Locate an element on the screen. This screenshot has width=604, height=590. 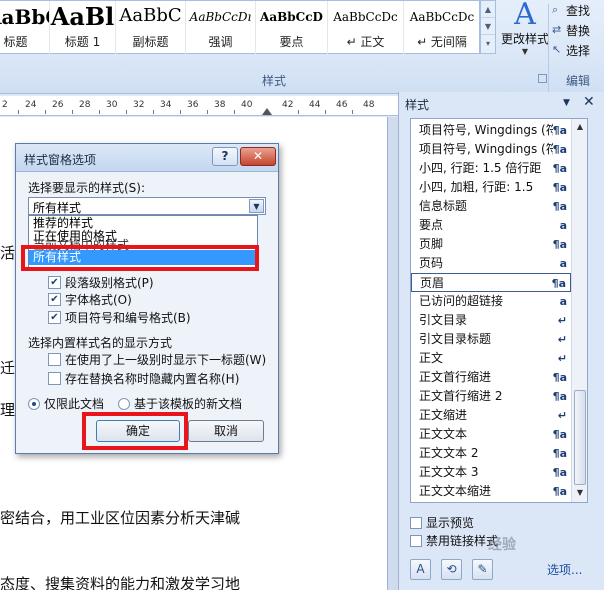
scroll-down-icon: ▼ is located at coordinates (579, 493).